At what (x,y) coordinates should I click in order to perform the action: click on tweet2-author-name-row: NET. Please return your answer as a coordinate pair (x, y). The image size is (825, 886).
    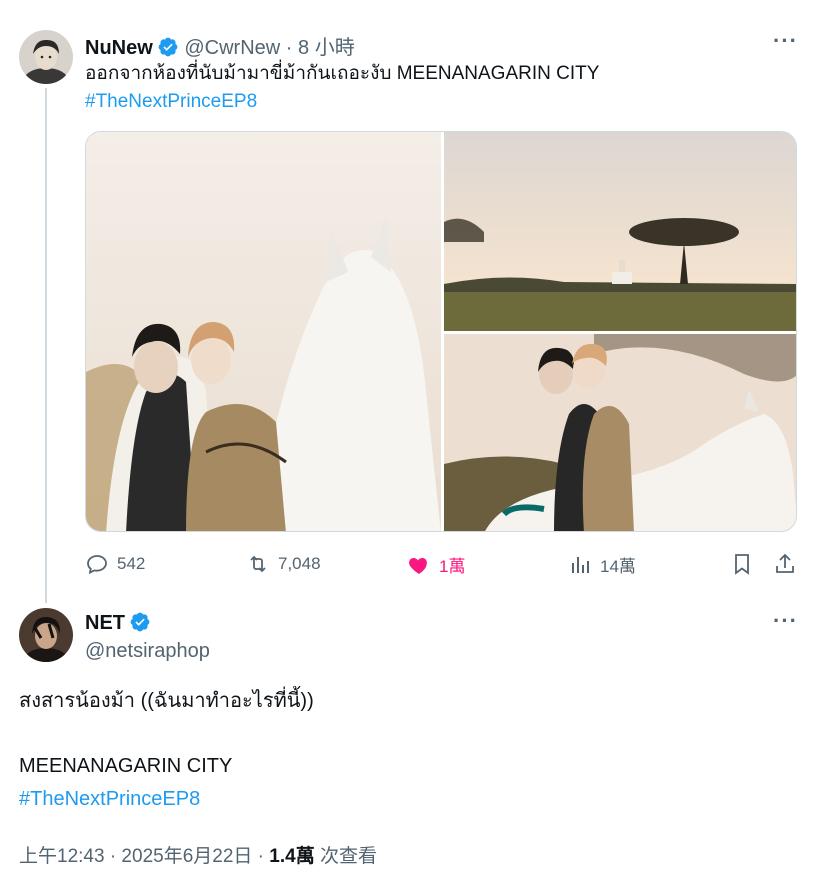
    Looking at the image, I should click on (118, 623).